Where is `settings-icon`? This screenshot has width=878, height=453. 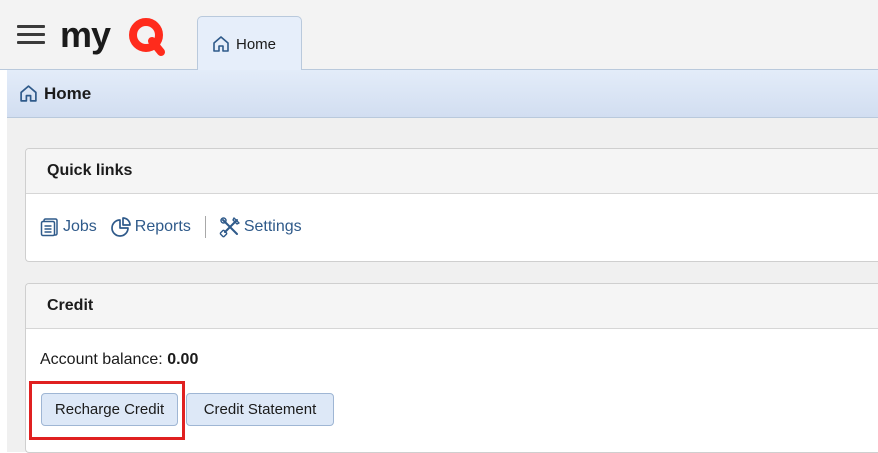
settings-icon is located at coordinates (230, 227).